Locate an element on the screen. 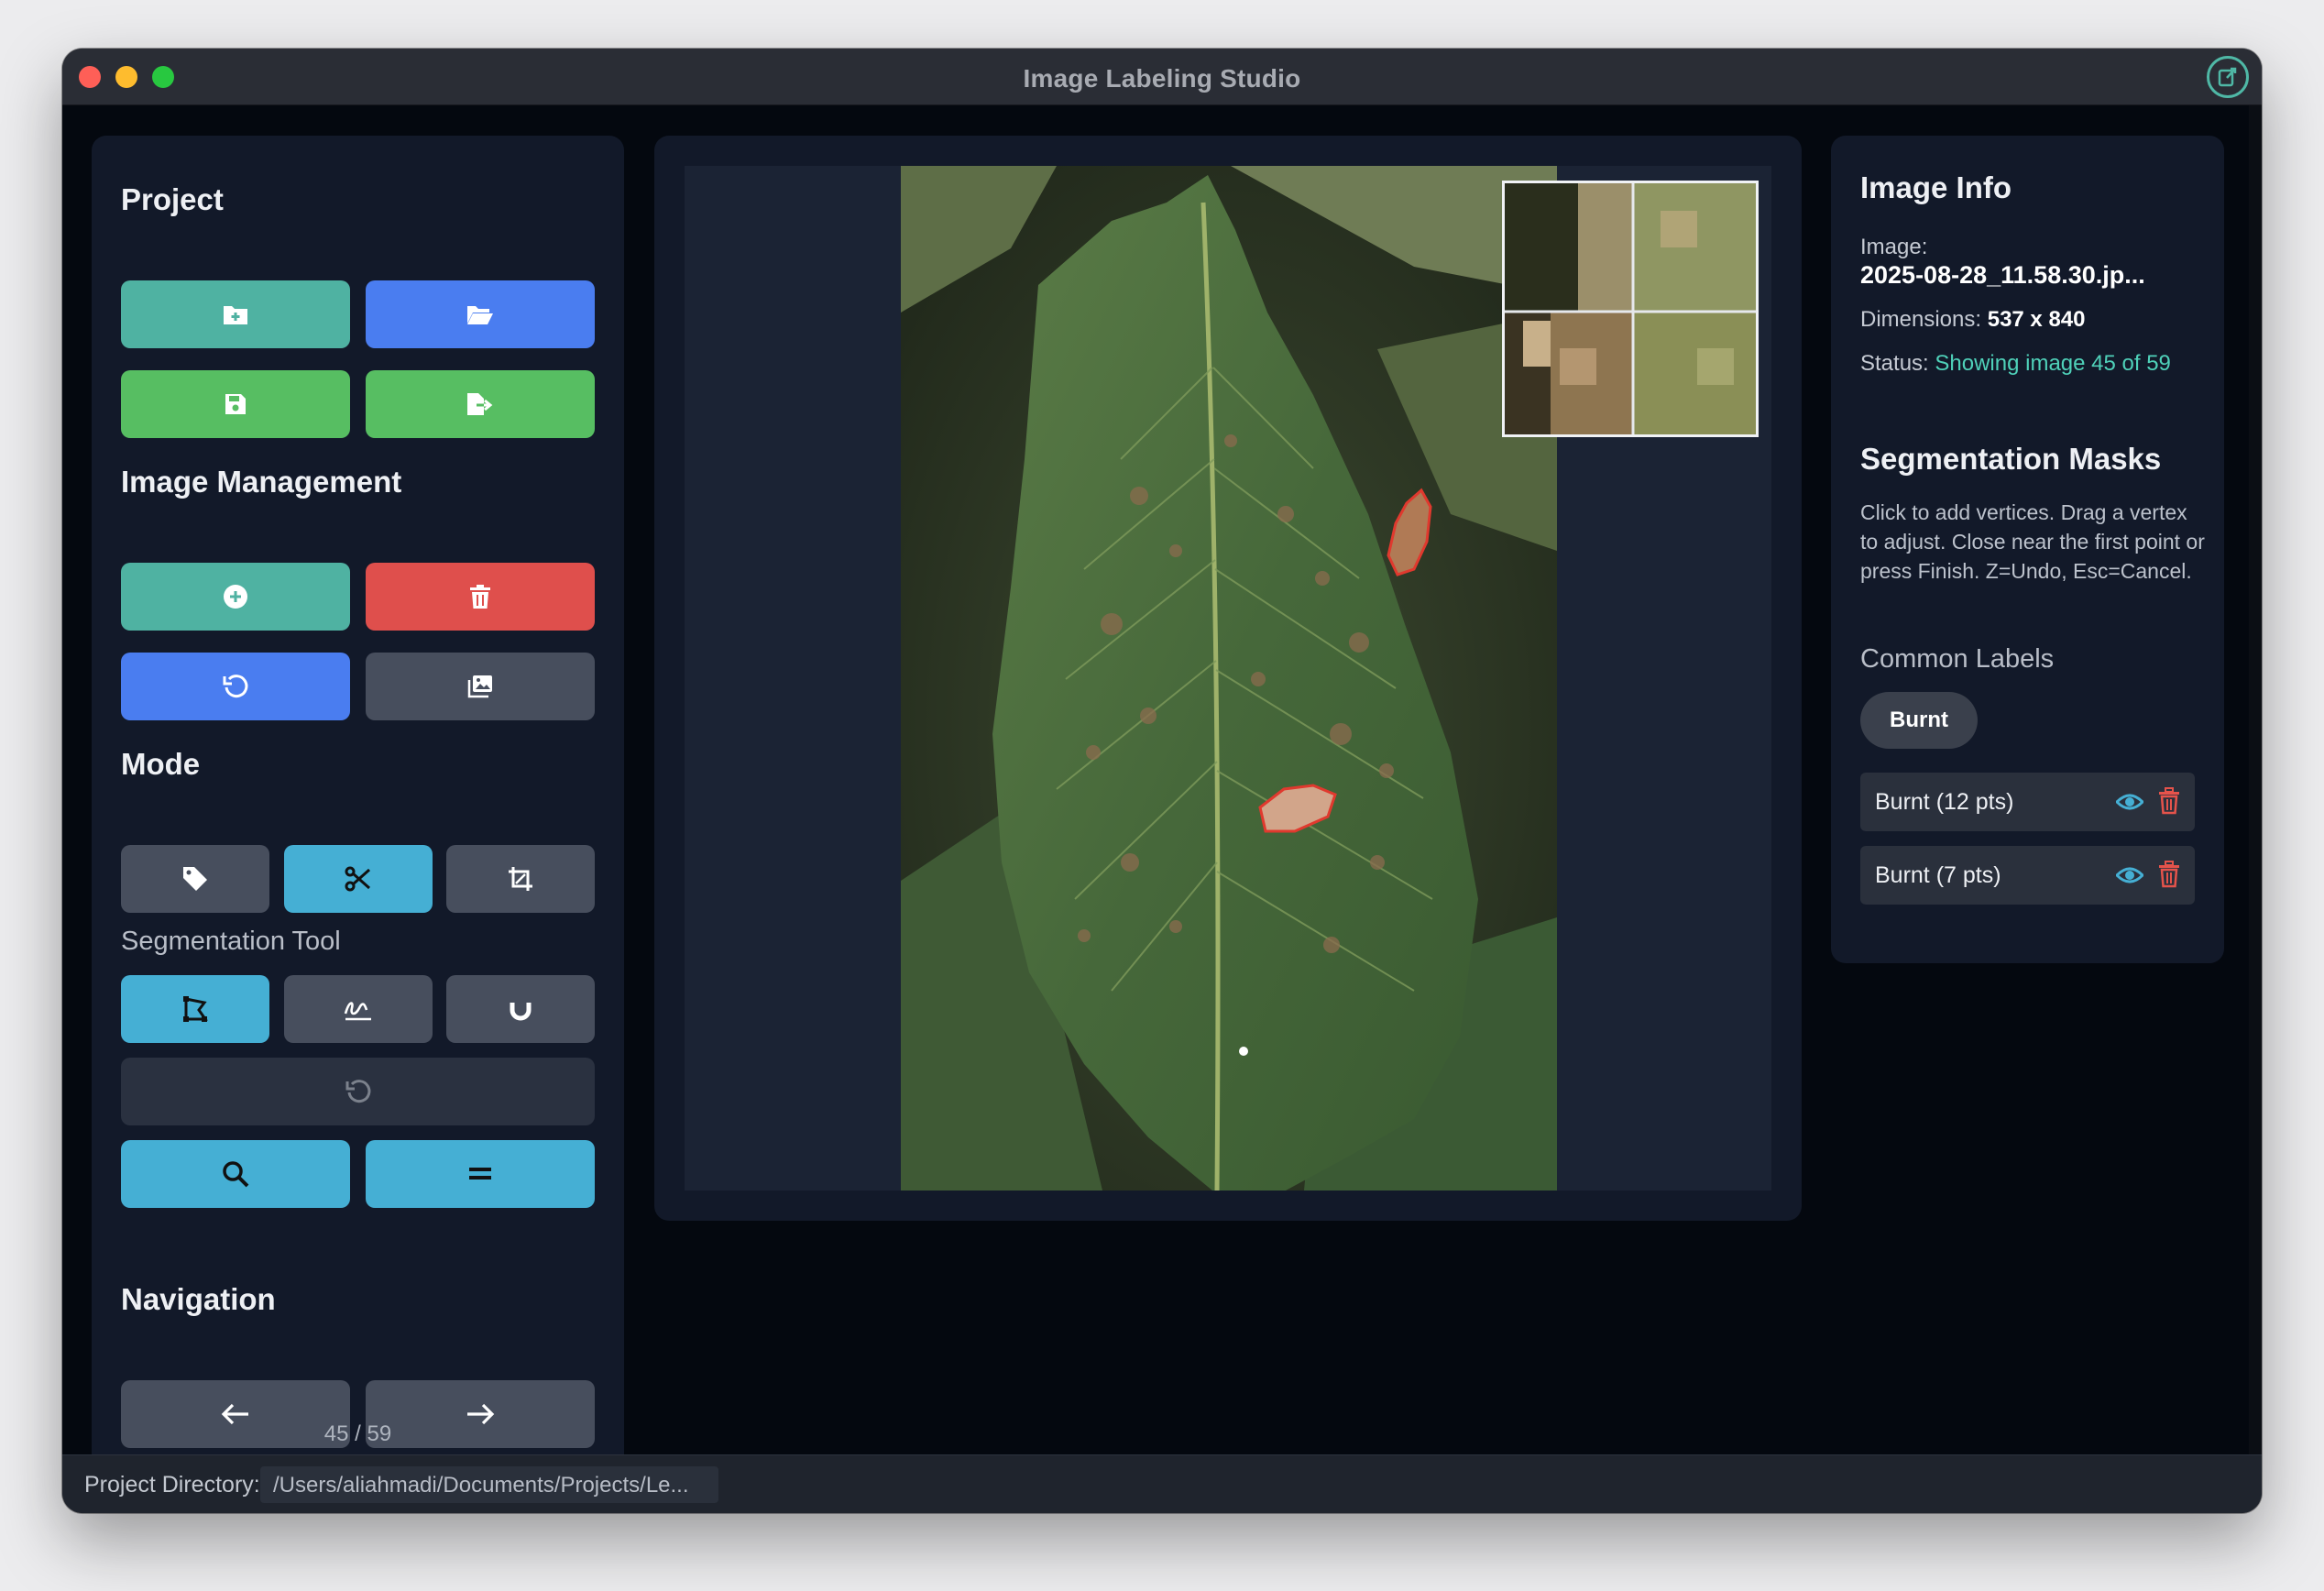 This screenshot has height=1591, width=2324. freehand-icon is located at coordinates (358, 1009).